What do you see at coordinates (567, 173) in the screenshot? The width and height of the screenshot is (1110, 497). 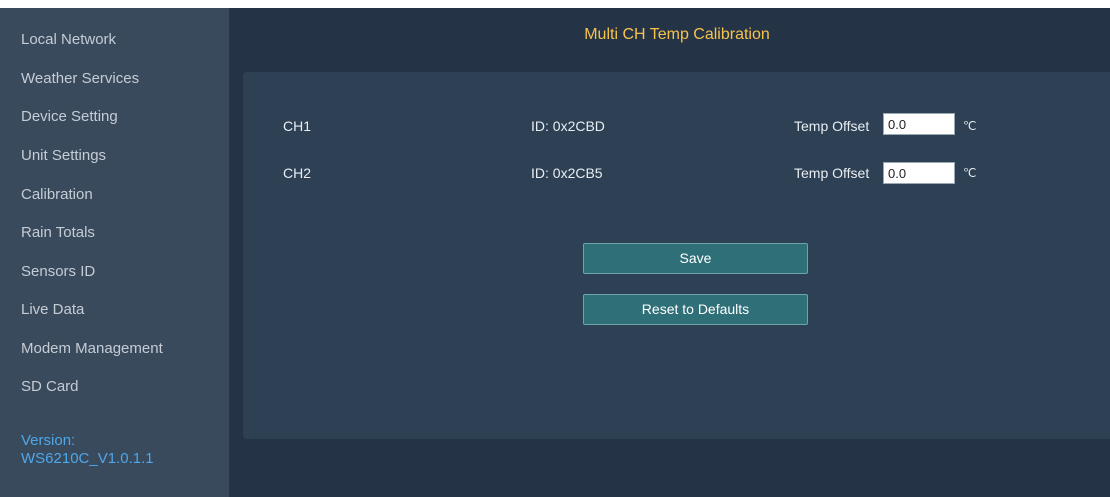 I see `channel-id: ID: 0x2CB5` at bounding box center [567, 173].